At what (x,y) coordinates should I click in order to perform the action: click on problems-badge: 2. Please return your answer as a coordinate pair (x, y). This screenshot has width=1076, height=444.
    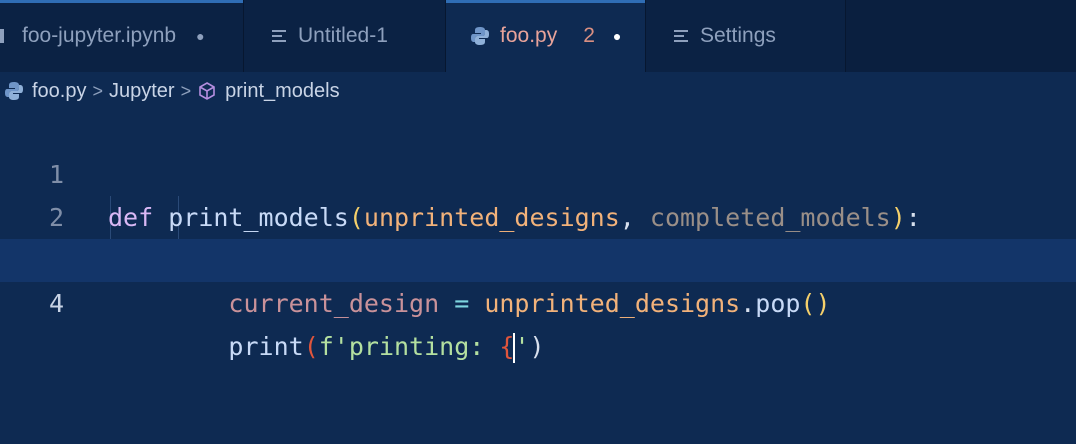
    Looking at the image, I should click on (589, 35).